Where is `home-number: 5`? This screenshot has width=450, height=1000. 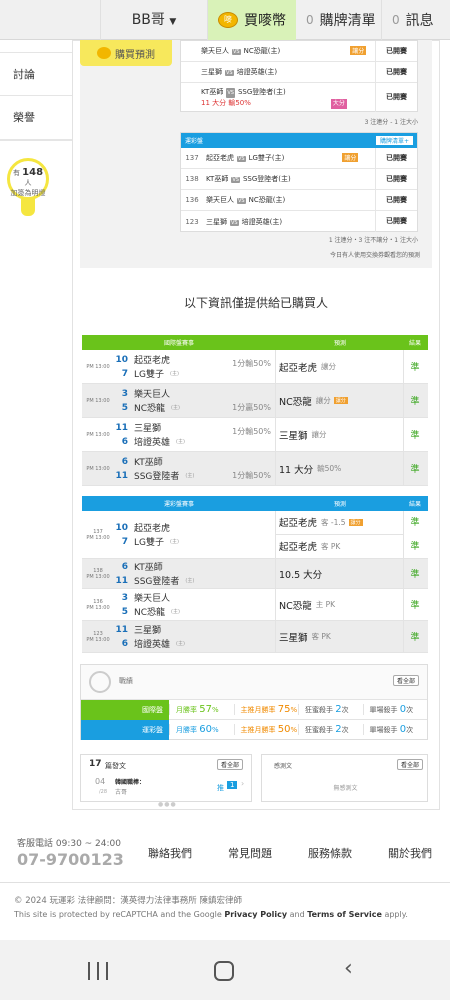 home-number: 5 is located at coordinates (124, 407).